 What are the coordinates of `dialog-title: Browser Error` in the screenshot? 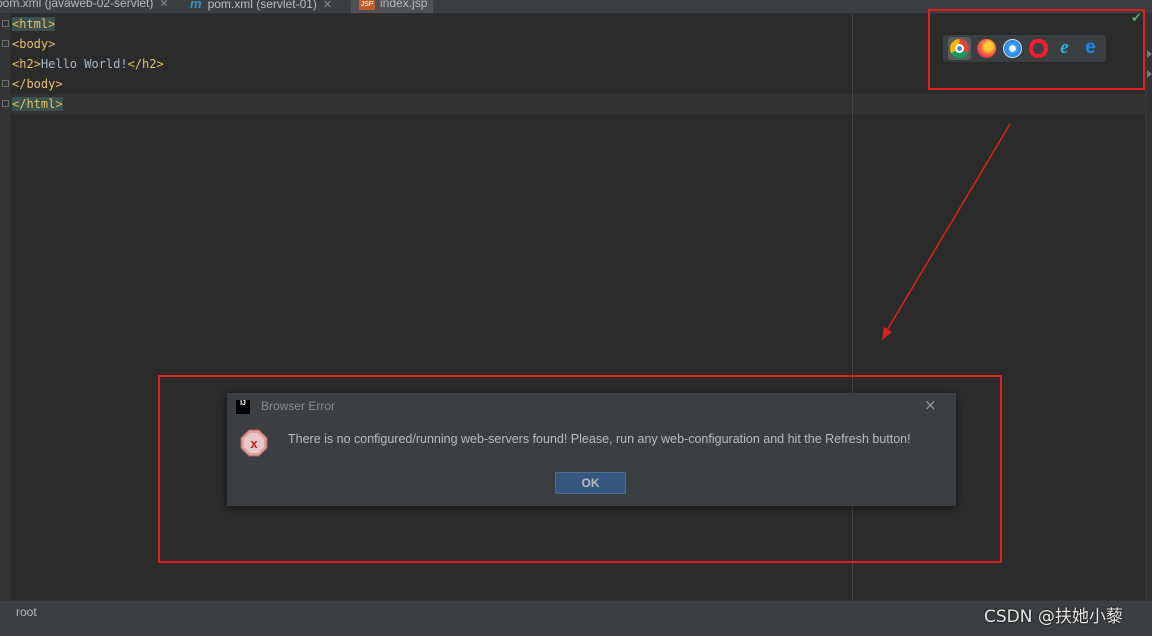 It's located at (298, 406).